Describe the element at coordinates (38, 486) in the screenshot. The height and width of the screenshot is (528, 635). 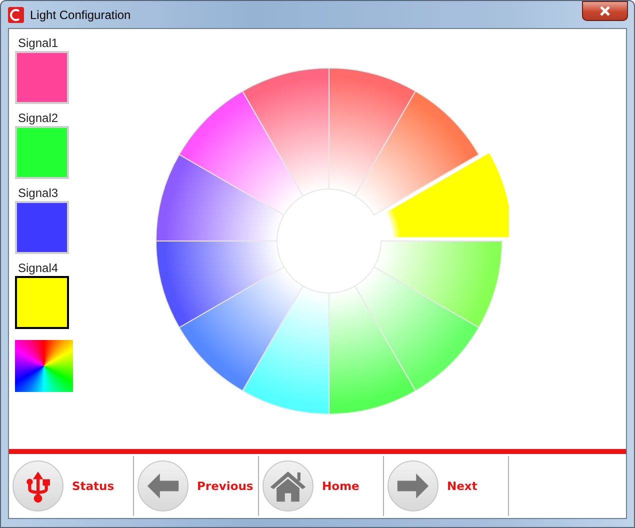
I see `usb-icon` at that location.